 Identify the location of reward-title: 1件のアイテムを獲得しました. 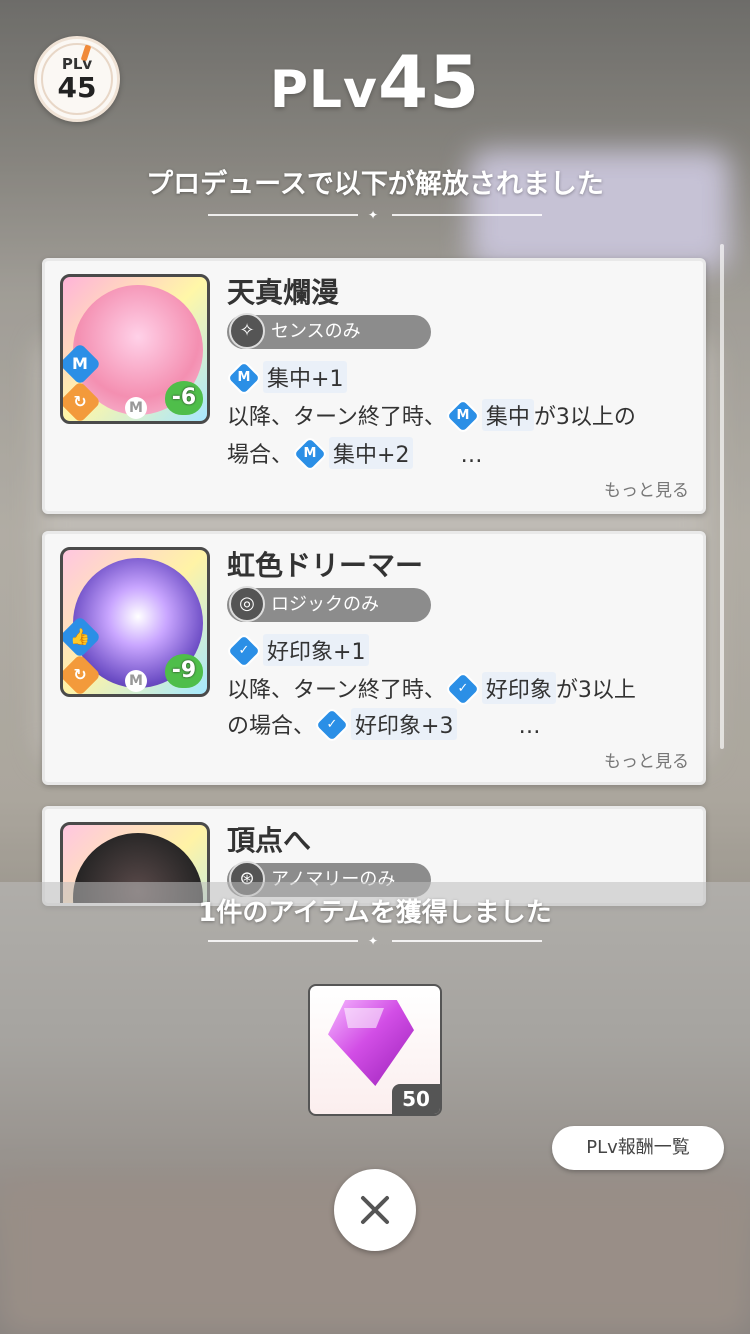
(375, 913).